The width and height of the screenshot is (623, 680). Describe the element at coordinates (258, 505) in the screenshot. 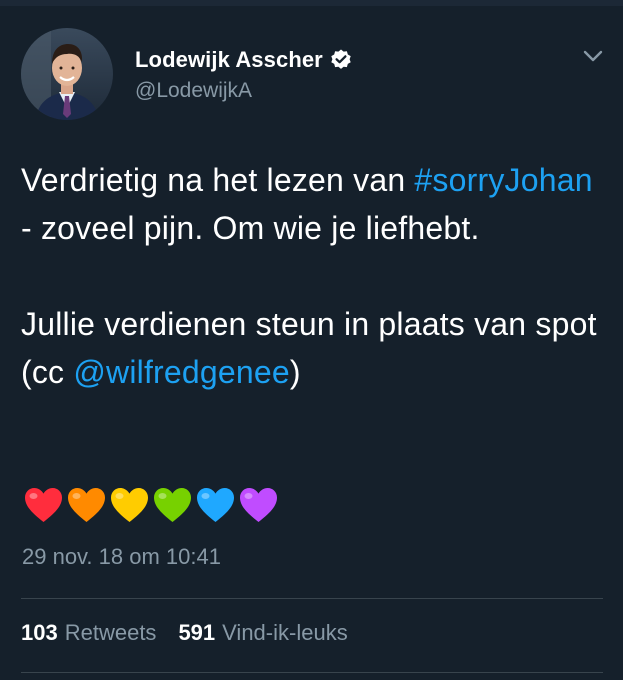

I see `purple-heart-icon` at that location.